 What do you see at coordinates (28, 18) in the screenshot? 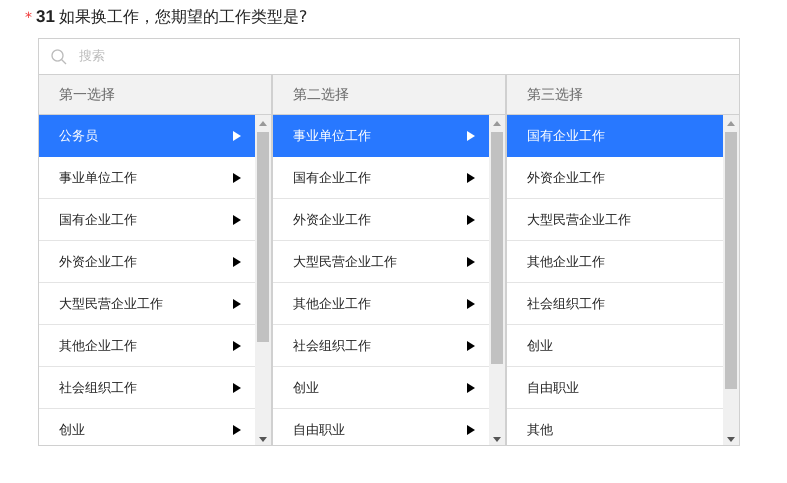
I see `required-mark: *` at bounding box center [28, 18].